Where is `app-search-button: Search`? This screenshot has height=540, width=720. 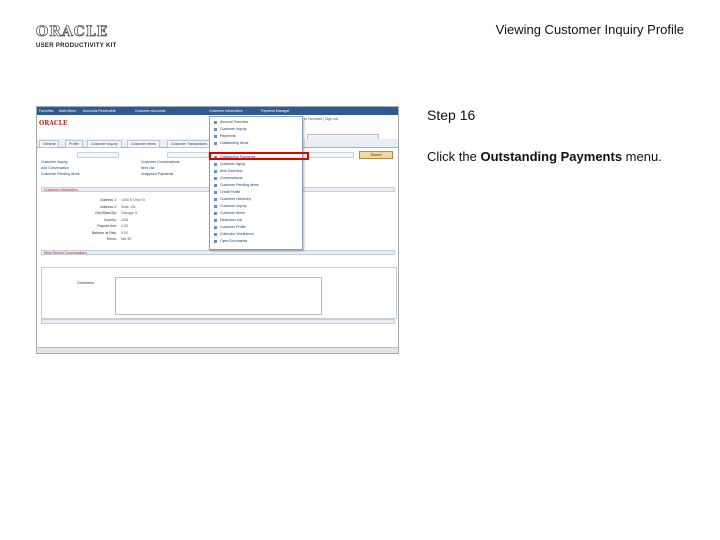 app-search-button: Search is located at coordinates (376, 155).